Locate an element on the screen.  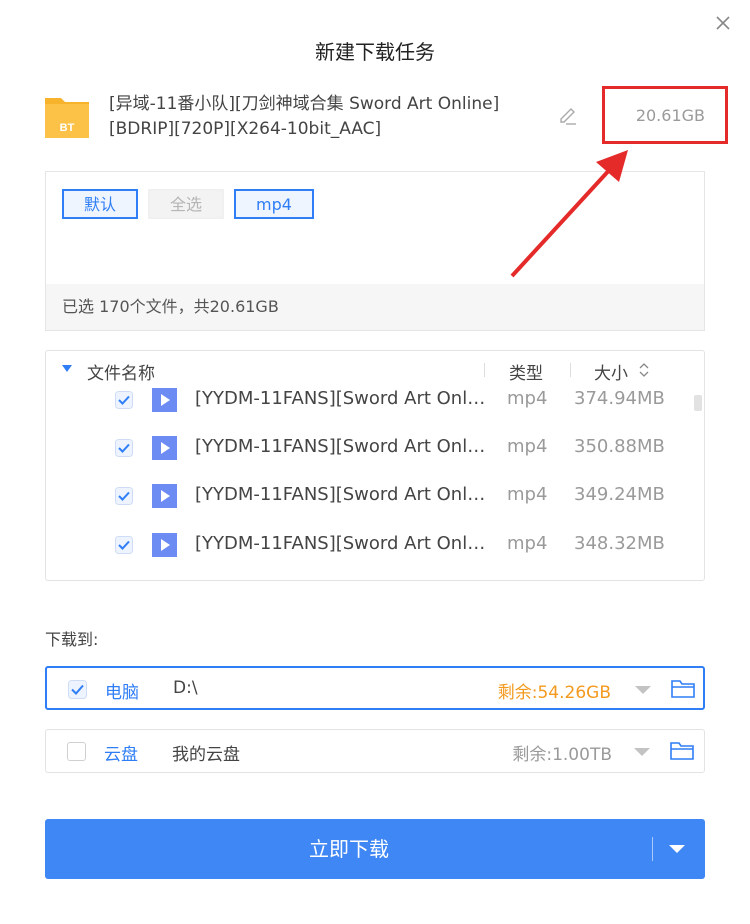
destination-name: 电脑 is located at coordinates (122, 693).